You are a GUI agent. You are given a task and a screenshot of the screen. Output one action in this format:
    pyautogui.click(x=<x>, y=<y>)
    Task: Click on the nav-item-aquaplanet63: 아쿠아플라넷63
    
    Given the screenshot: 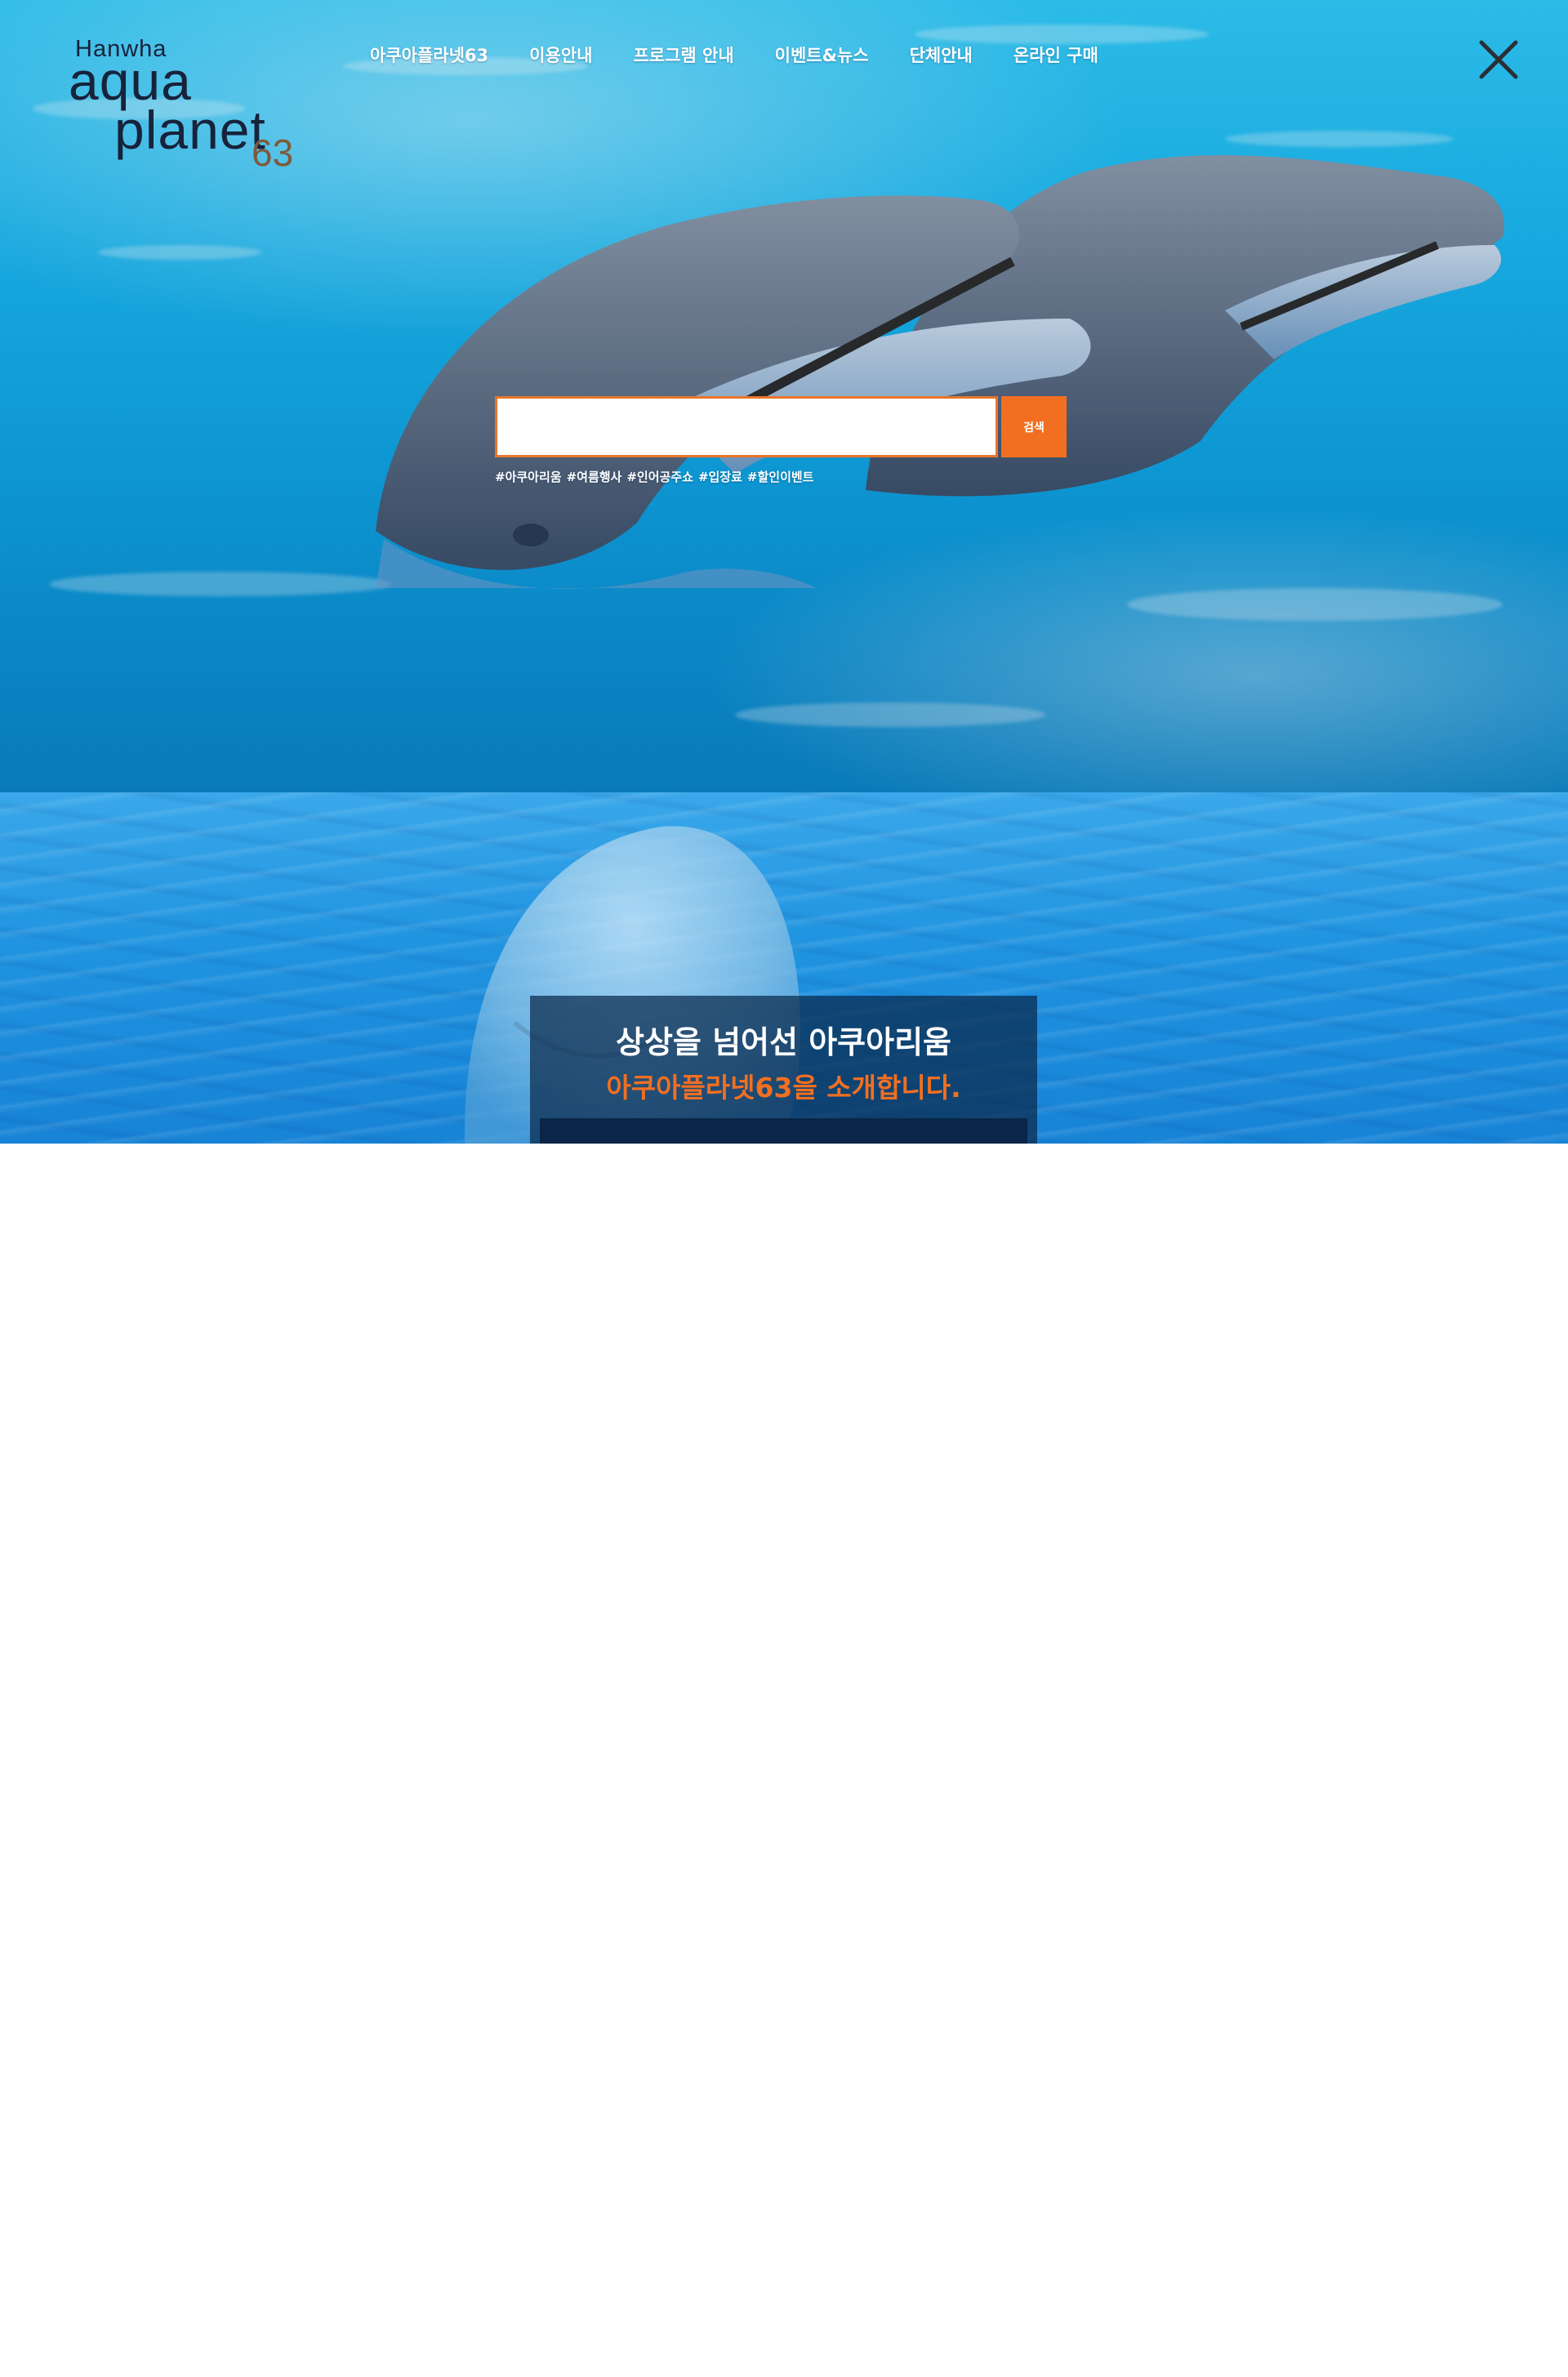 What is the action you would take?
    pyautogui.click(x=429, y=54)
    